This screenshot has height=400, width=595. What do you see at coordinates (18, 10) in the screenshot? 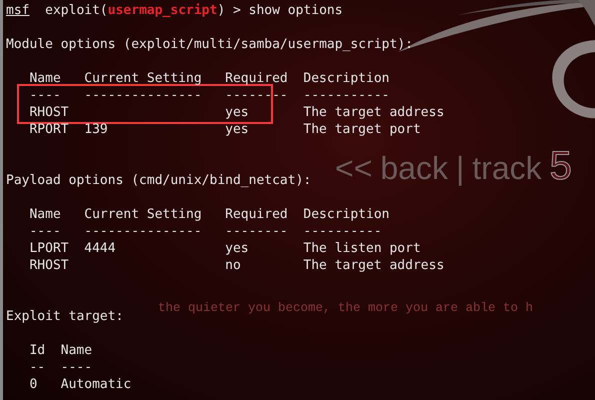
I see `prompt-text: msf` at bounding box center [18, 10].